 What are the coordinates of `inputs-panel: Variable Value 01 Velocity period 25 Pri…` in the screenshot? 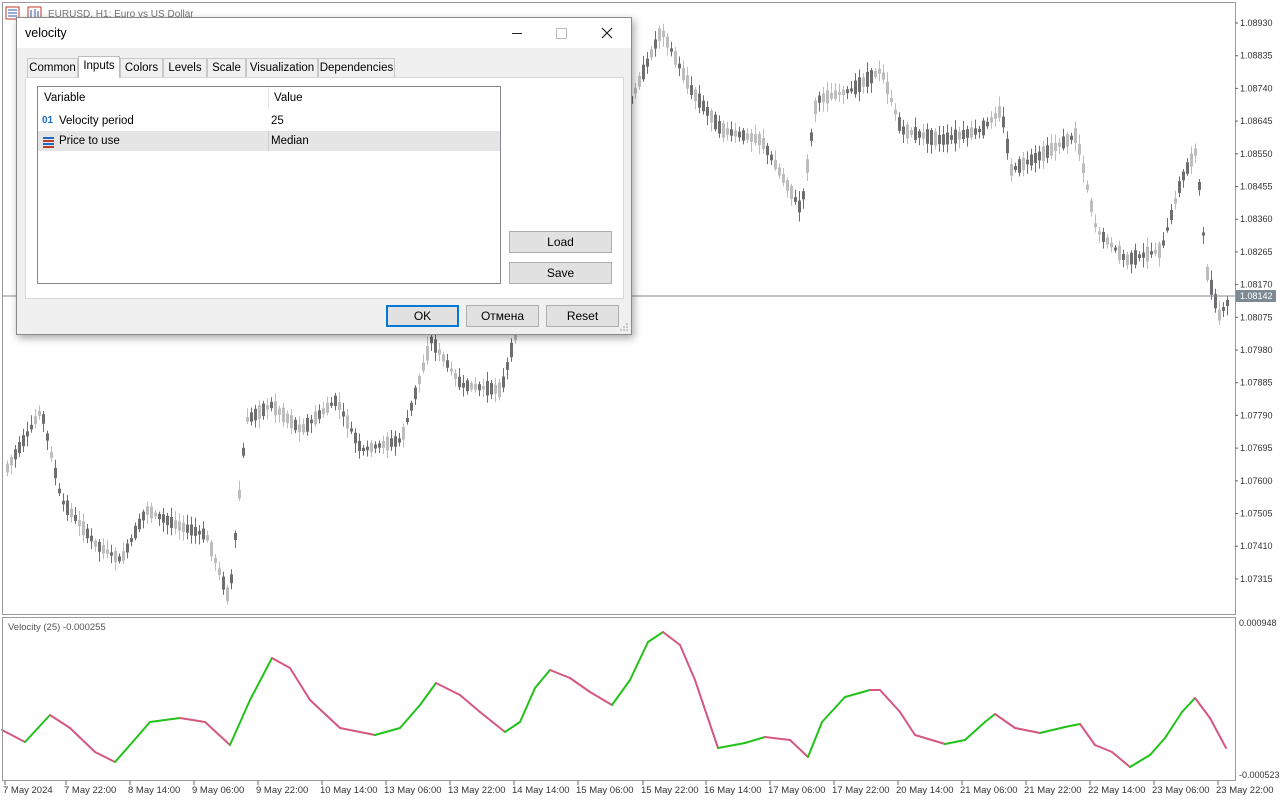 It's located at (324, 188).